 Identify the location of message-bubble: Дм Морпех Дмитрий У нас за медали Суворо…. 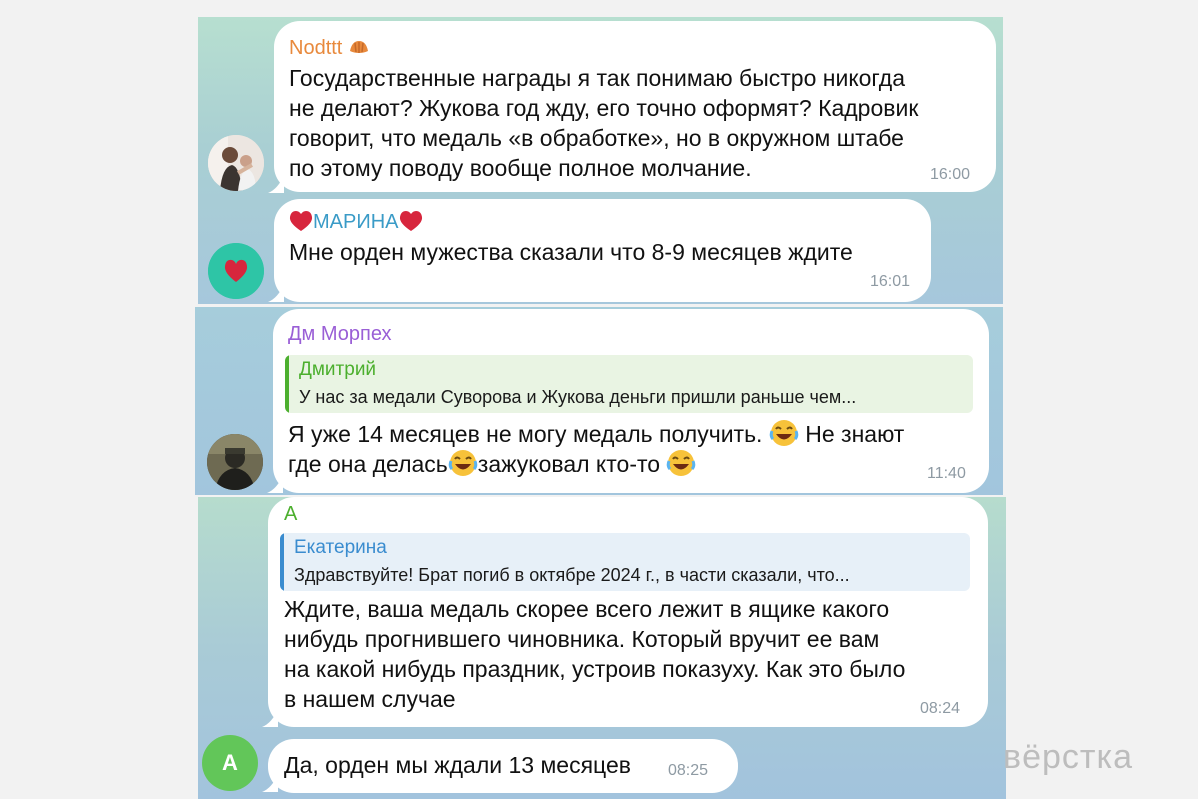
(631, 401).